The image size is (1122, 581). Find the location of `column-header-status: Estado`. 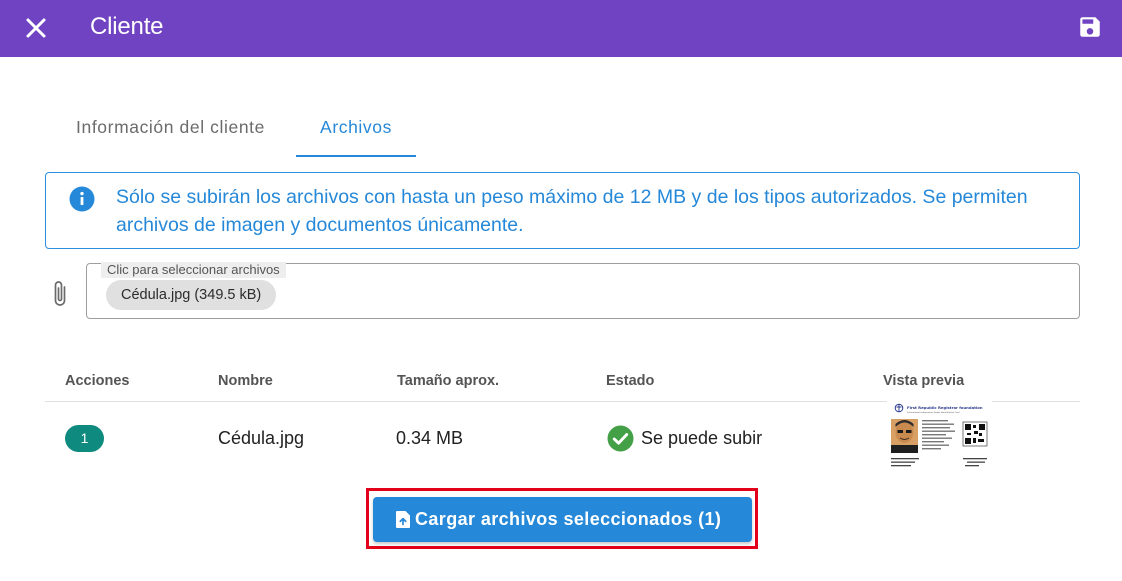

column-header-status: Estado is located at coordinates (630, 381).